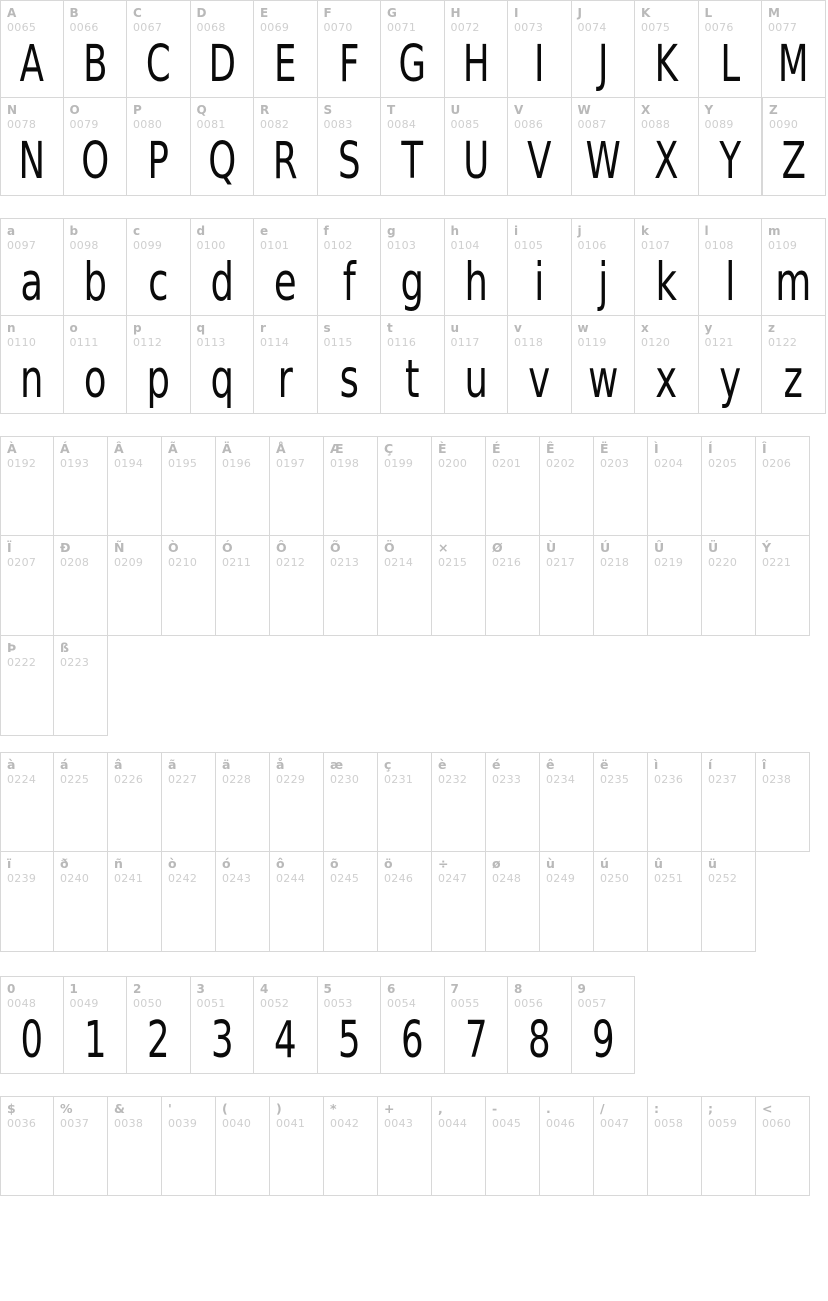 The height and width of the screenshot is (1301, 828). What do you see at coordinates (413, 267) in the screenshot?
I see `char-cell: g 0103 g` at bounding box center [413, 267].